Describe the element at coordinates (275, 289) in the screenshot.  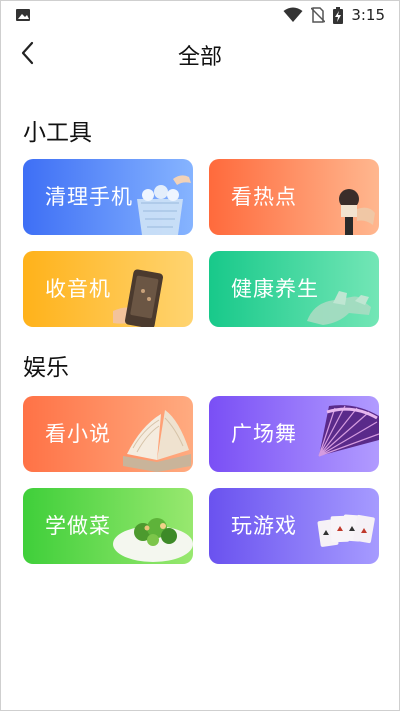
I see `card-label: 健康养生` at that location.